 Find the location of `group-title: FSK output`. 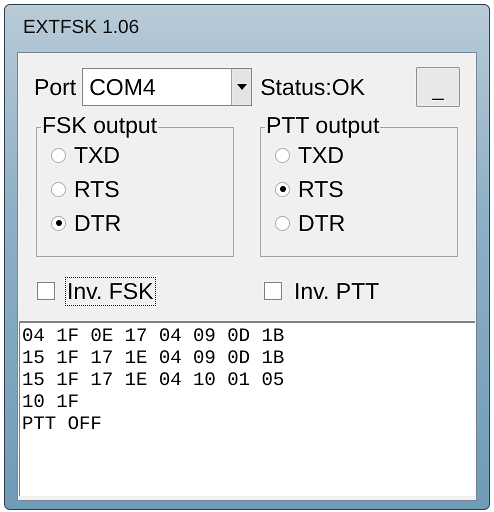

group-title: FSK output is located at coordinates (99, 125).